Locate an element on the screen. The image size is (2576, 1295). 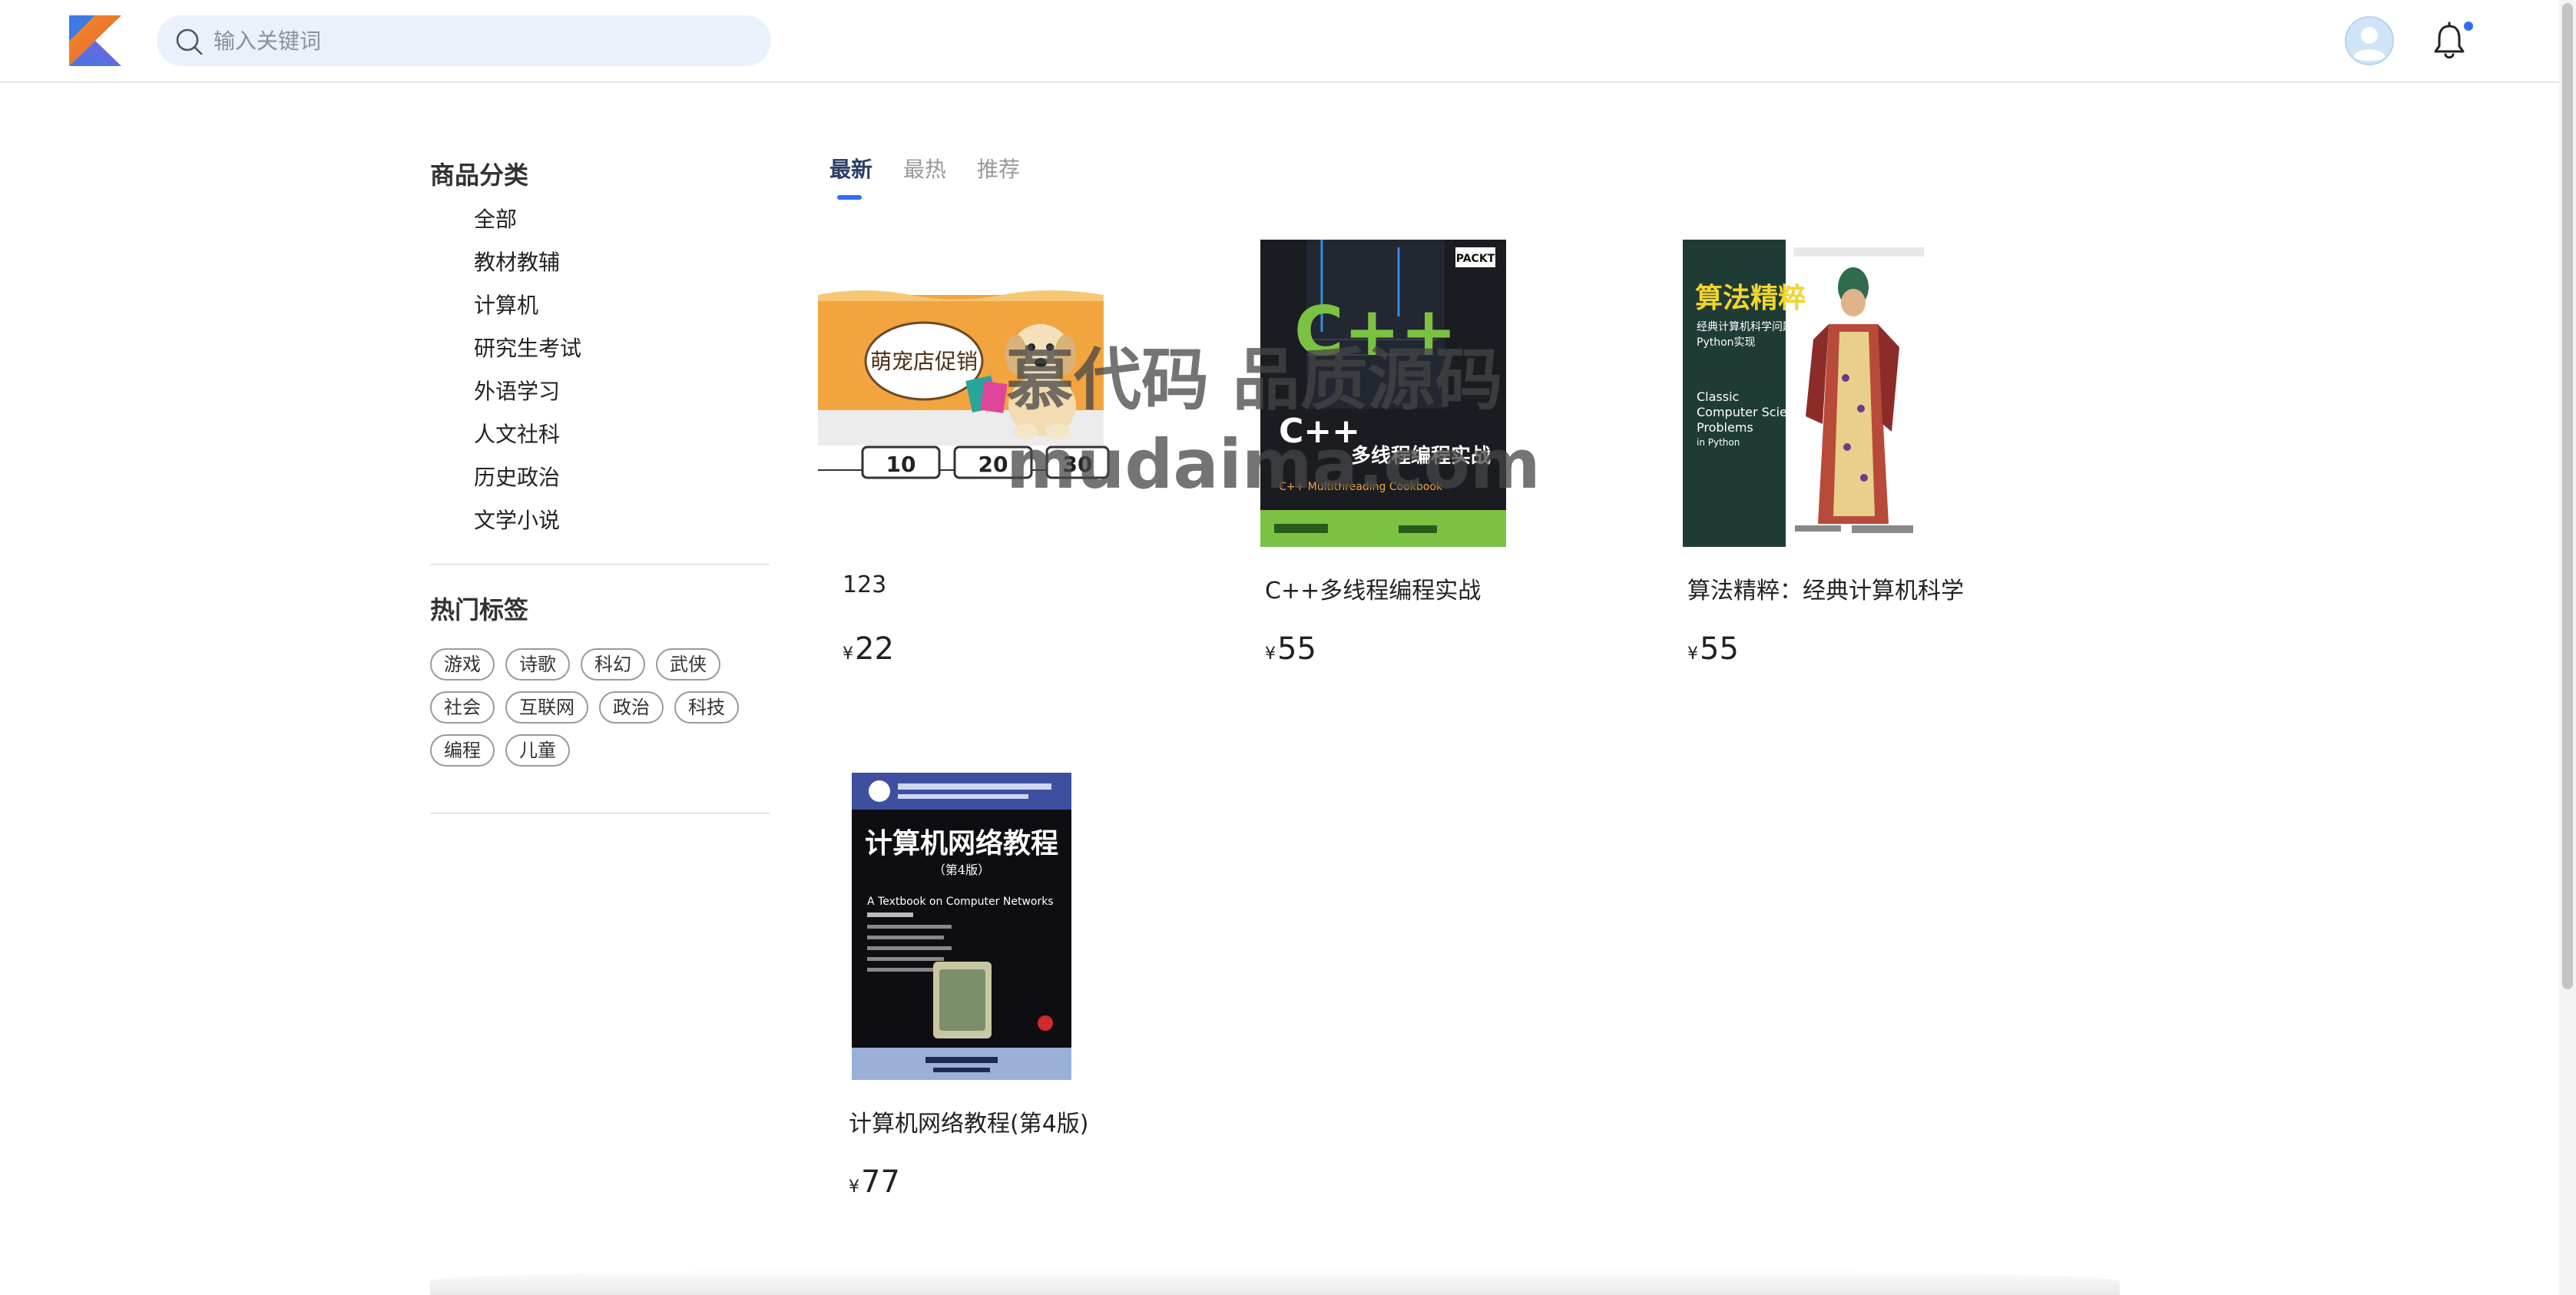
category-item-all: 全部 is located at coordinates (622, 219).